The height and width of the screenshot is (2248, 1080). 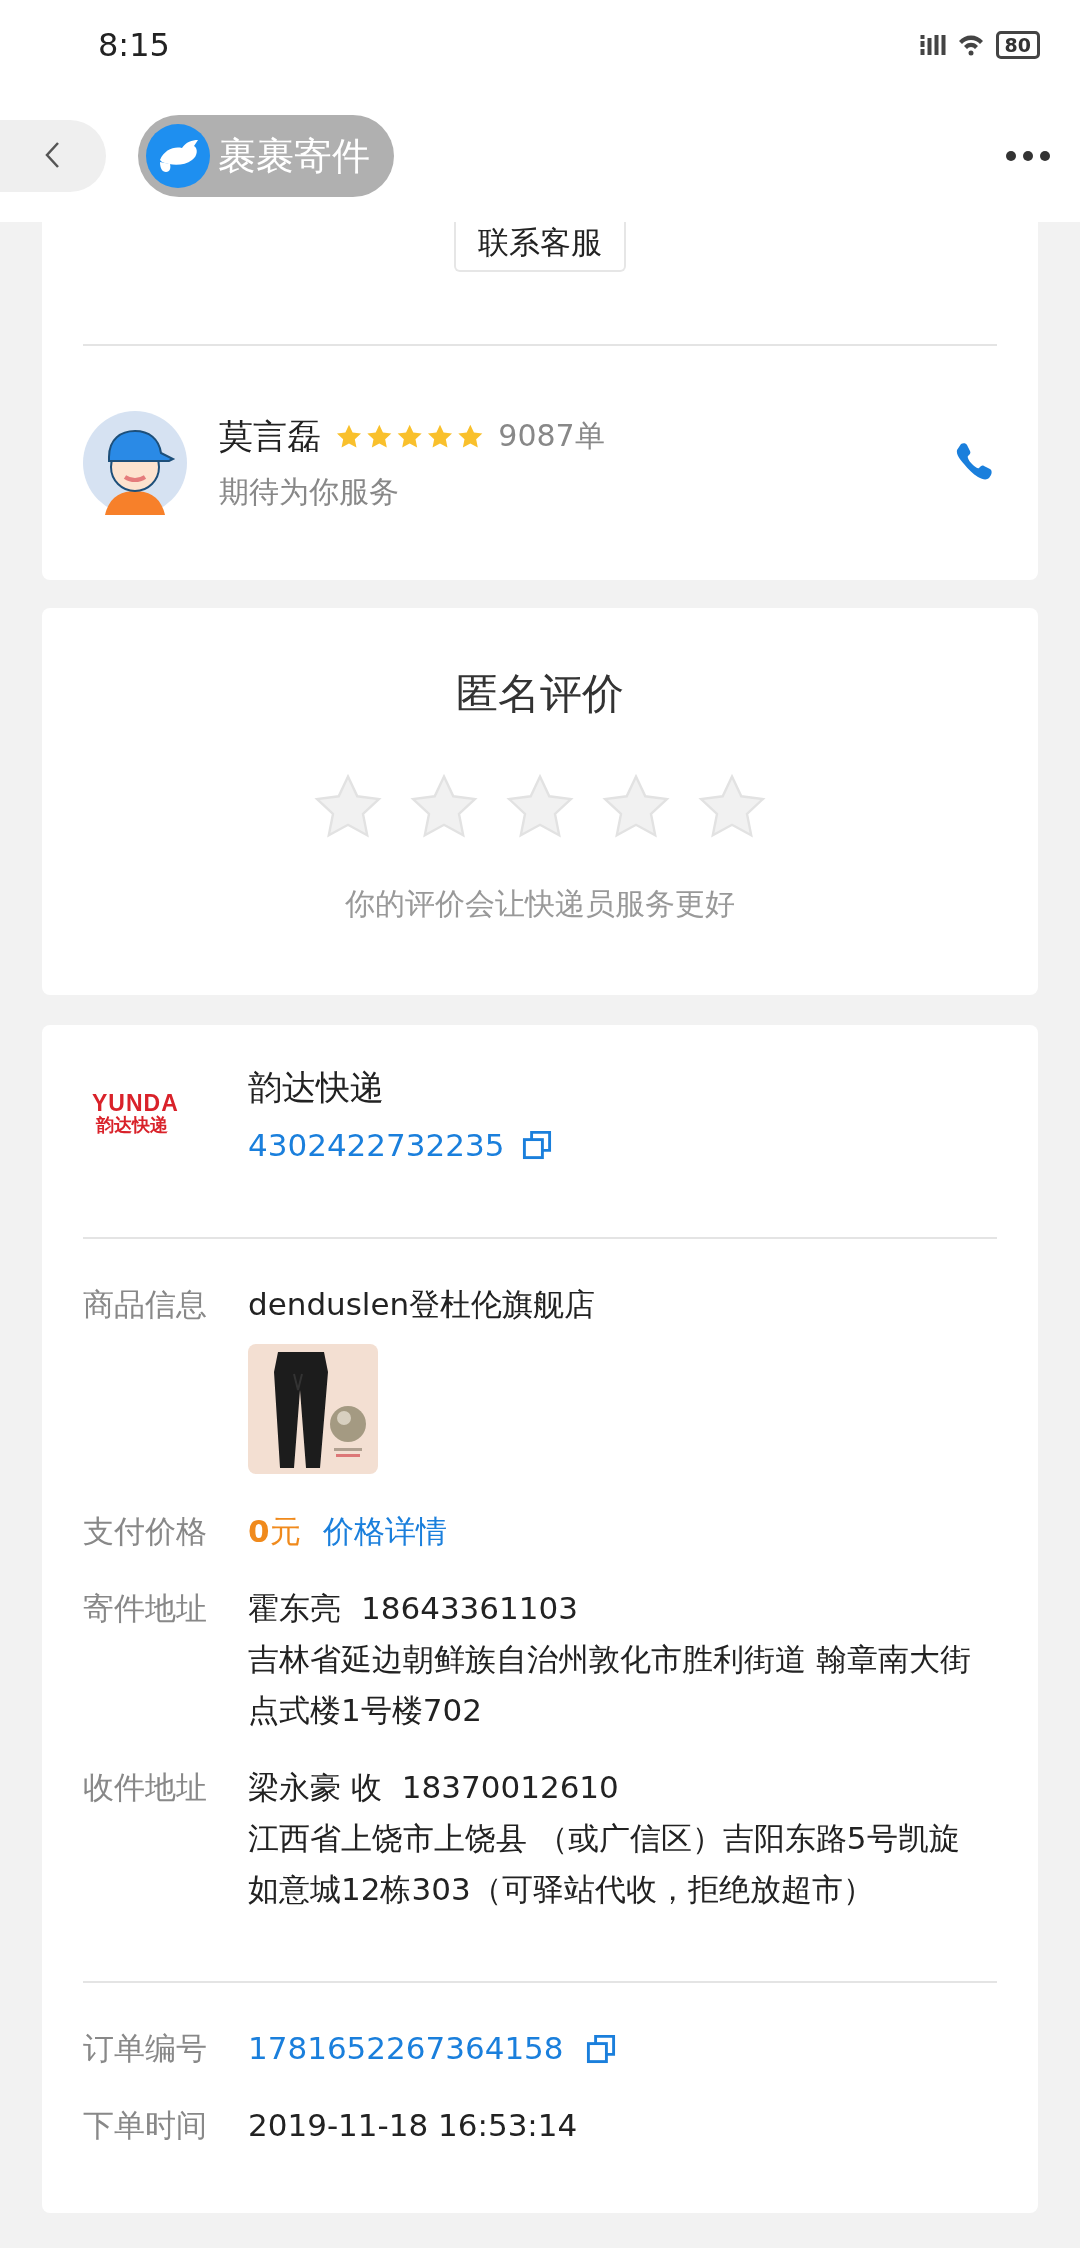 What do you see at coordinates (309, 491) in the screenshot?
I see `courier-slogan: 期待为你服务` at bounding box center [309, 491].